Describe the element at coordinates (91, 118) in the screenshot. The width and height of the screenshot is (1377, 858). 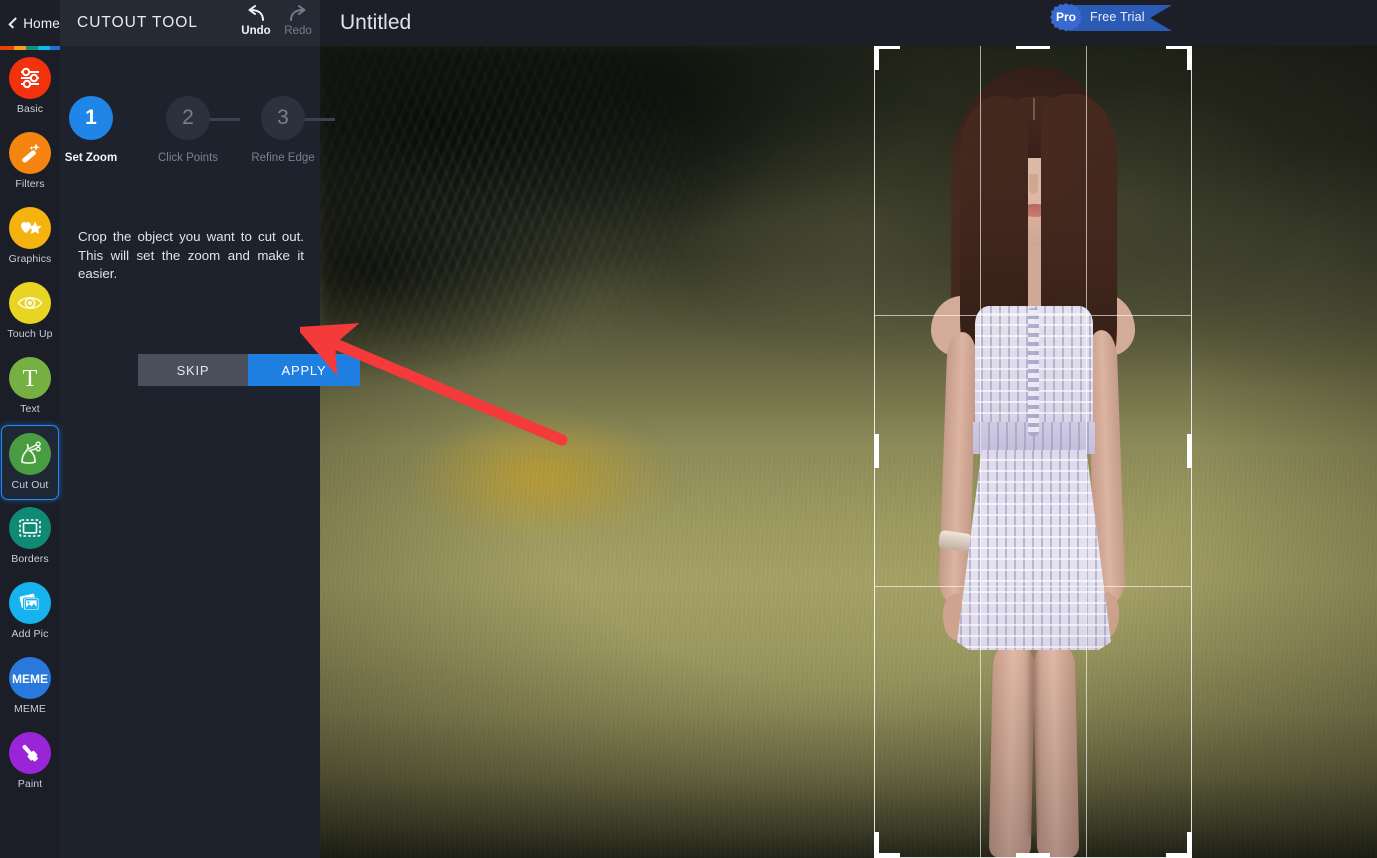
I see `step-1-circle: 1` at that location.